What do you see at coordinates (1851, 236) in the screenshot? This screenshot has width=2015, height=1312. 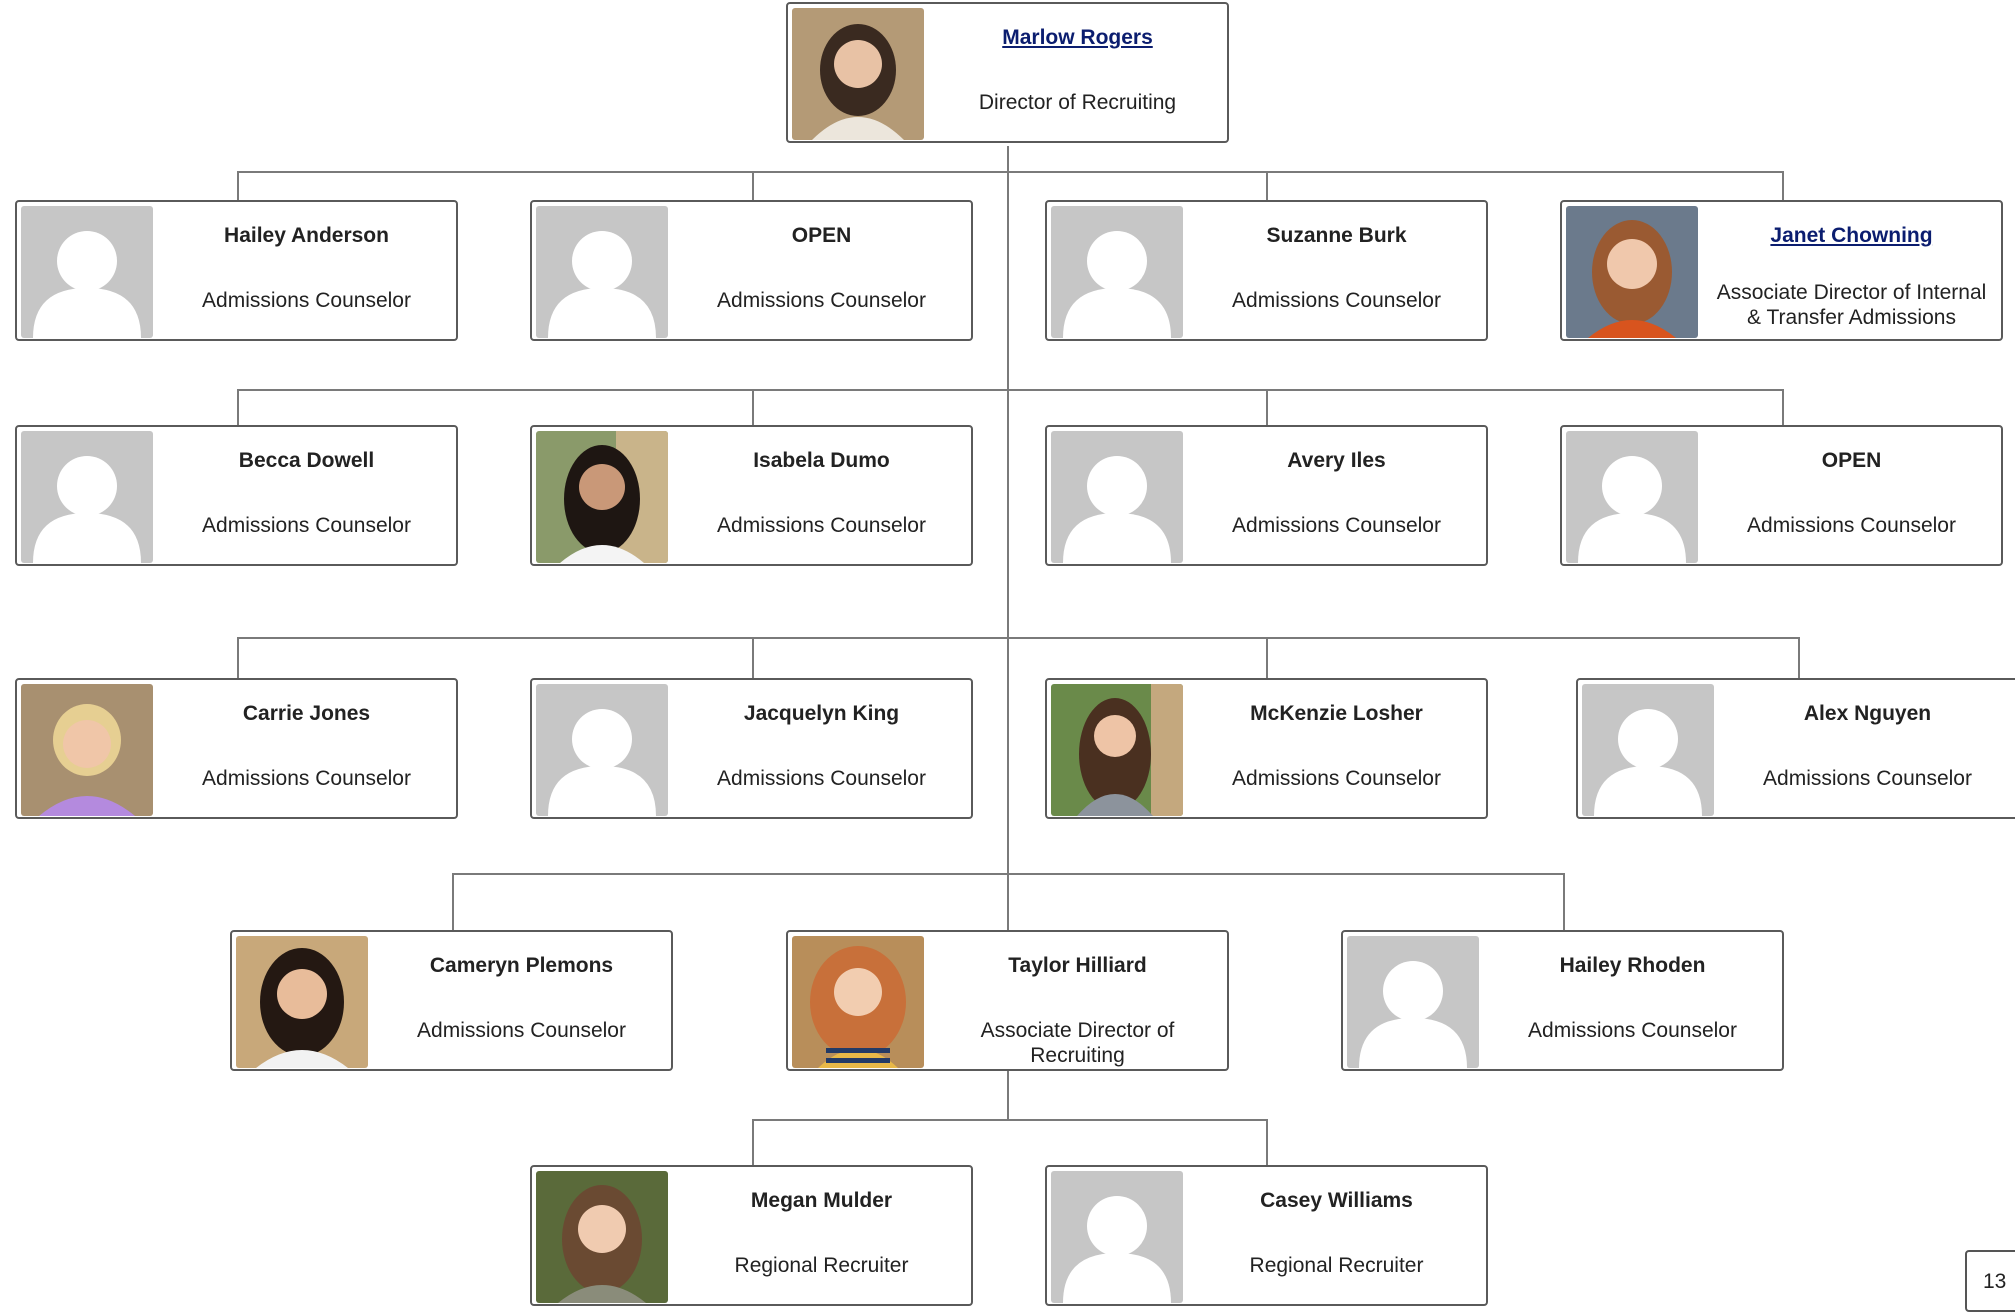 I see `person-name: Janet Chowning` at bounding box center [1851, 236].